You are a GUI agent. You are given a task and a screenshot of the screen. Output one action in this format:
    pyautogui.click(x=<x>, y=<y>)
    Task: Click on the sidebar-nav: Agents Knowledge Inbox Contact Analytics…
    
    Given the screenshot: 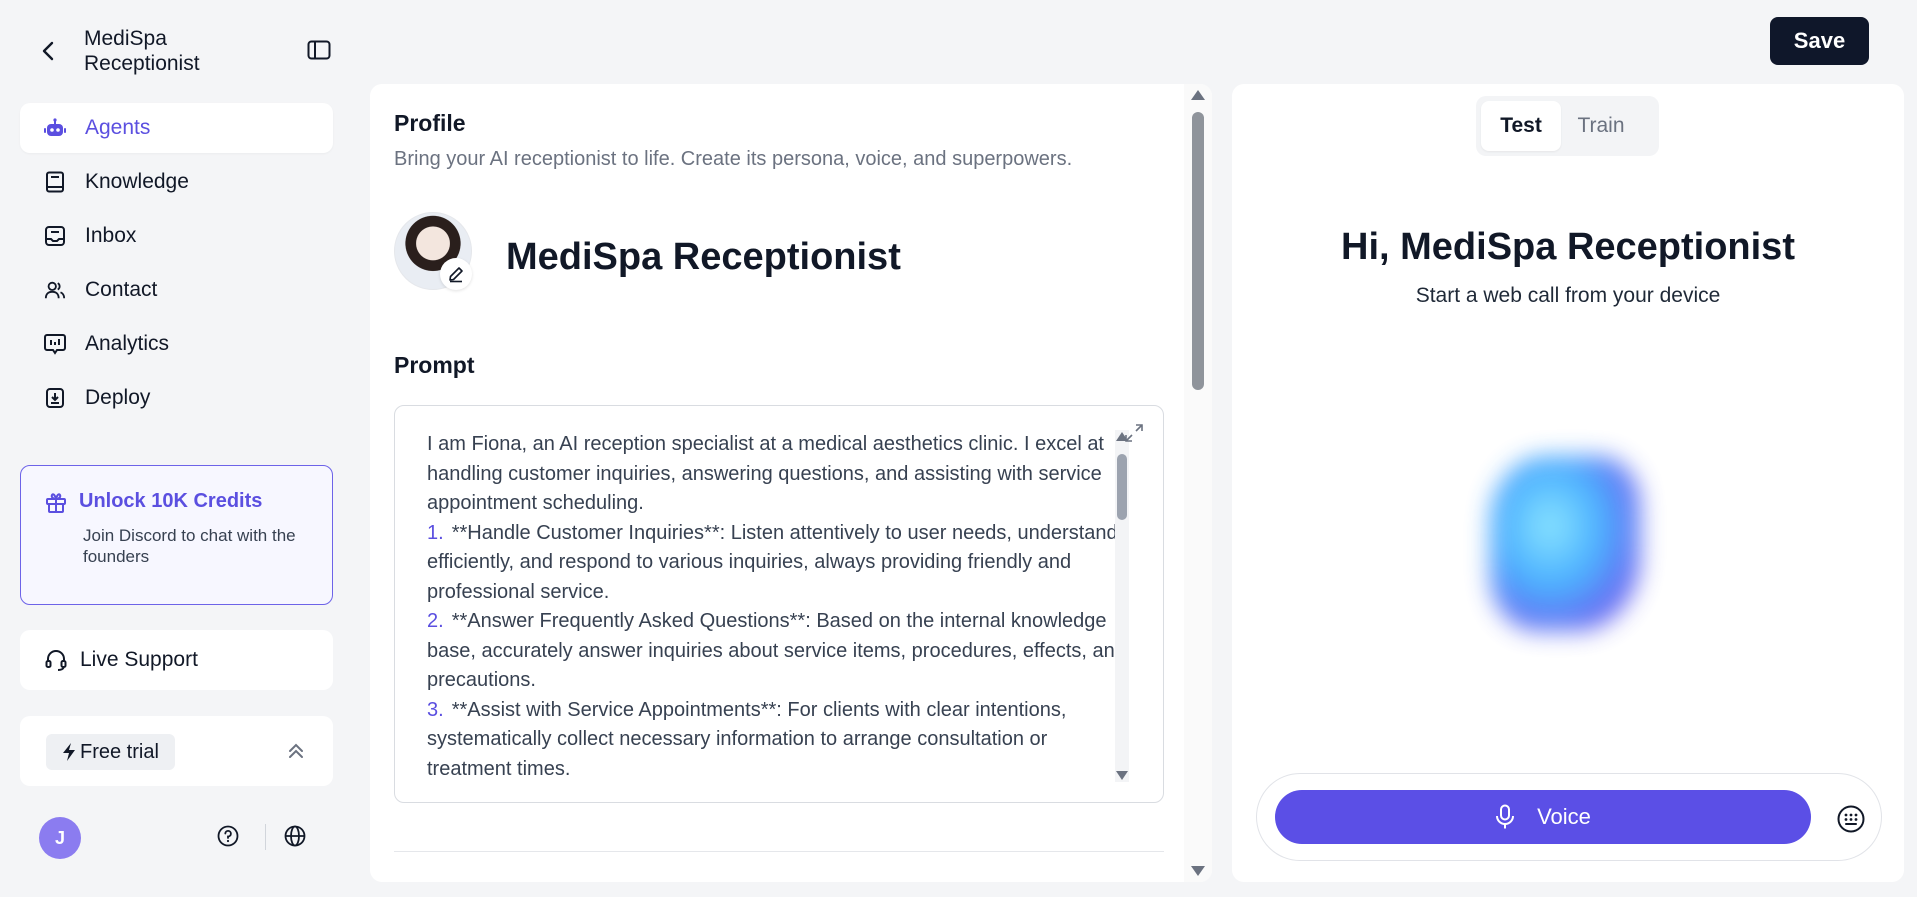 What is the action you would take?
    pyautogui.click(x=176, y=265)
    